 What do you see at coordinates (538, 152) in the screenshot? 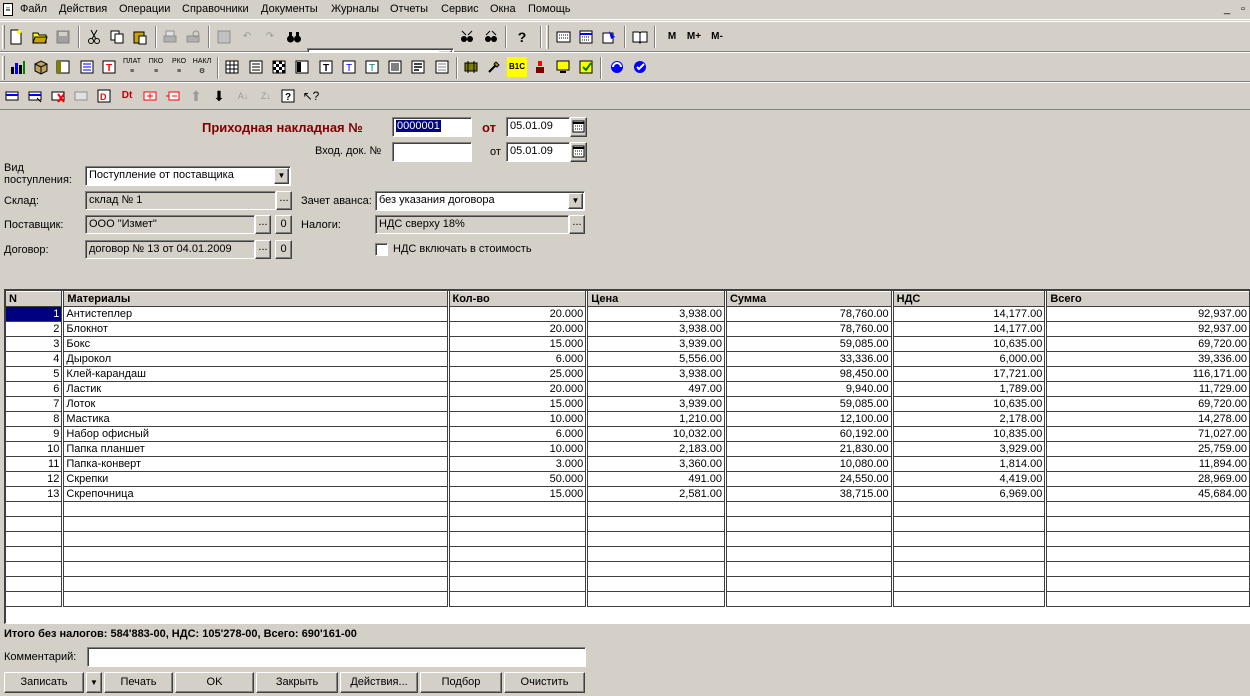
I see `incoming-date-field: 05.01.09` at bounding box center [538, 152].